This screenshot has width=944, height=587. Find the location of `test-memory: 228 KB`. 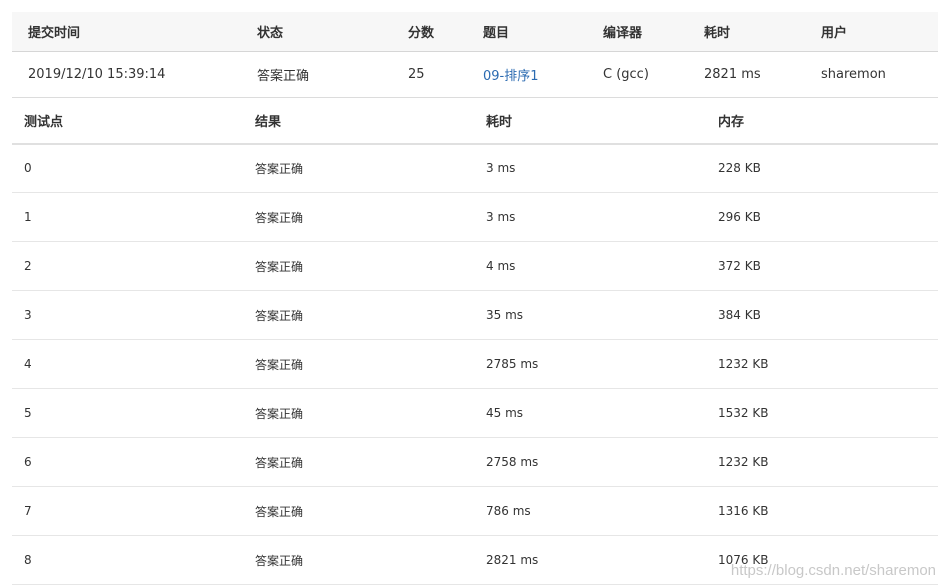

test-memory: 228 KB is located at coordinates (822, 168).